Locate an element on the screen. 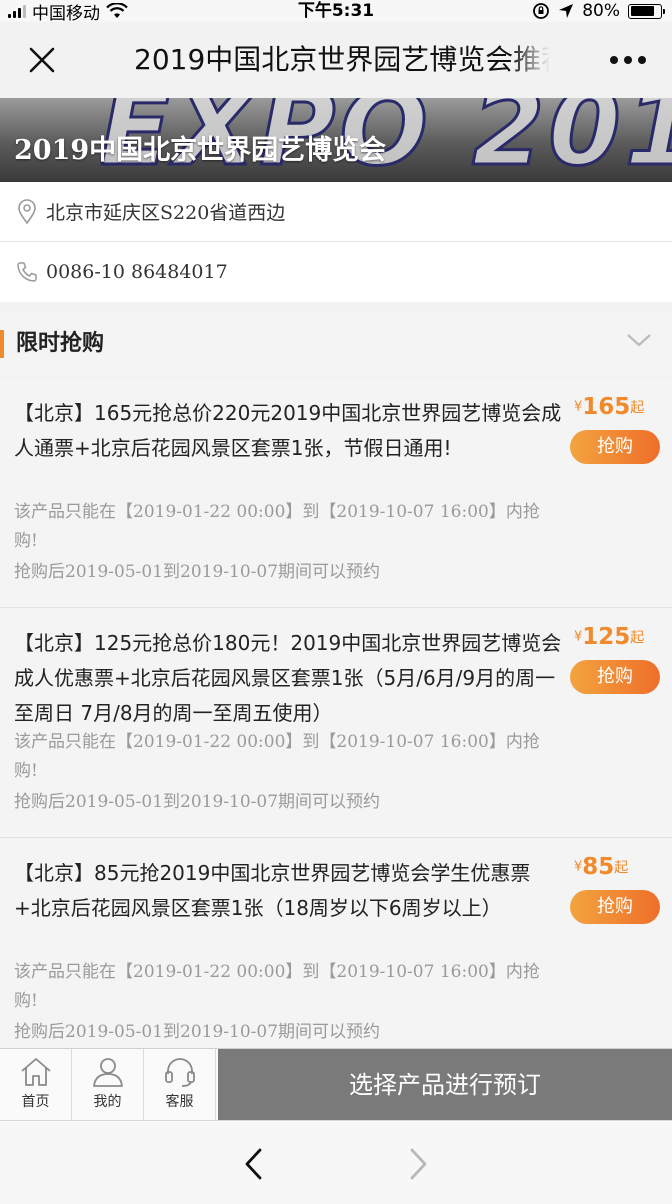 Image resolution: width=672 pixels, height=1204 pixels. status-right: 80% is located at coordinates (598, 11).